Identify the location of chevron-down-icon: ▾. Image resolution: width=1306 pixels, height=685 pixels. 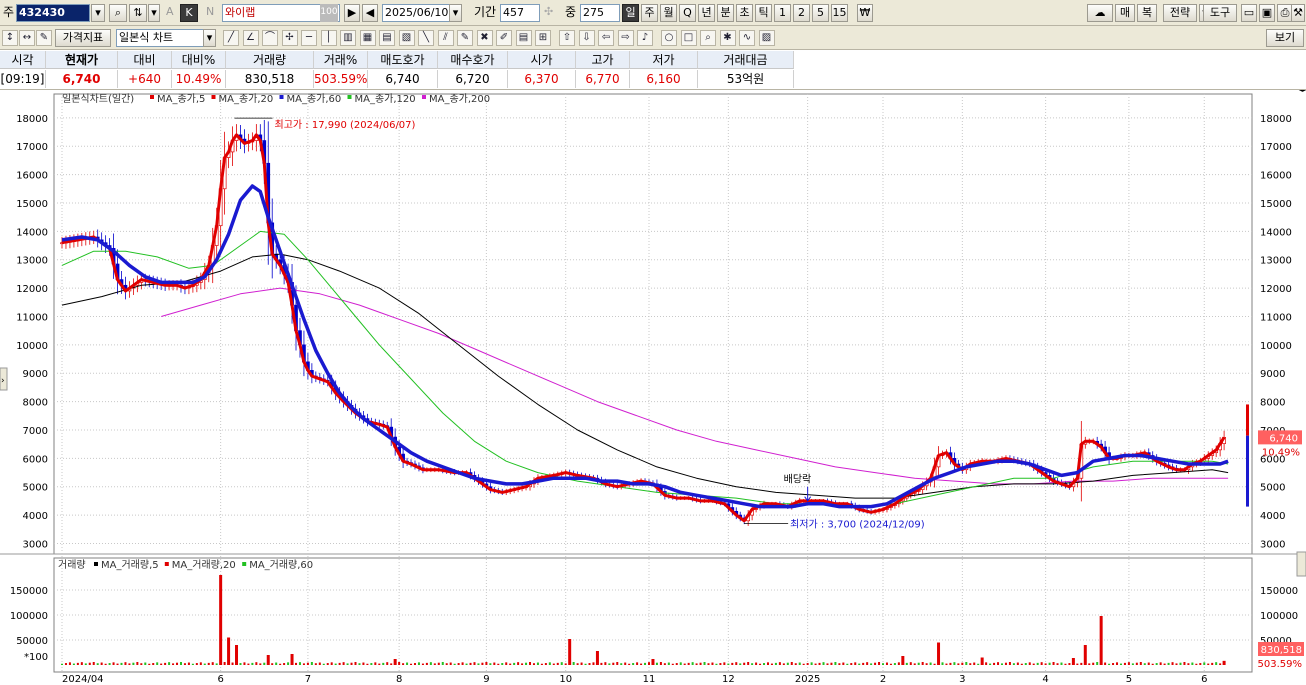
(98, 12).